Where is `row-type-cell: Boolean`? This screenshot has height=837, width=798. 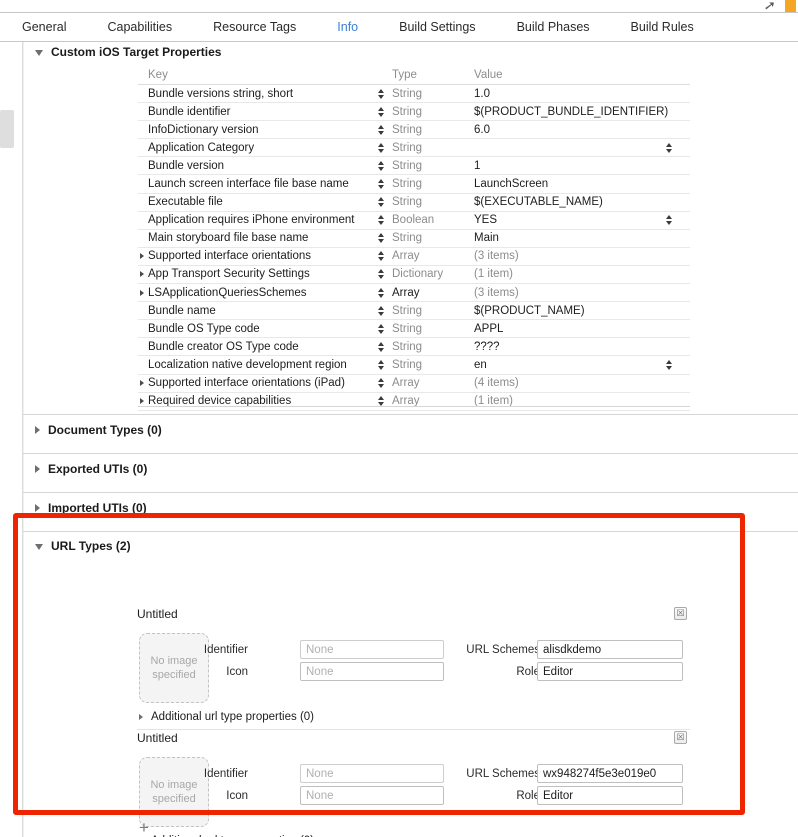 row-type-cell: Boolean is located at coordinates (433, 220).